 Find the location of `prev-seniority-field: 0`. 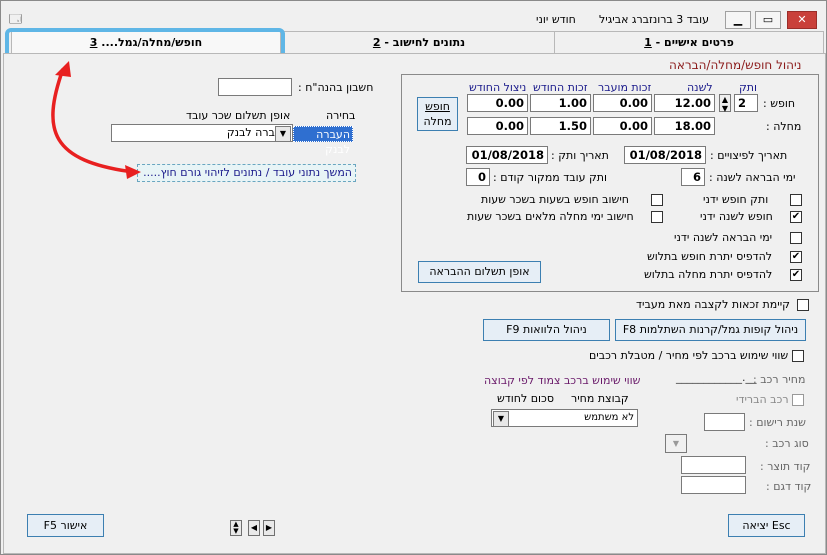

prev-seniority-field: 0 is located at coordinates (478, 177).